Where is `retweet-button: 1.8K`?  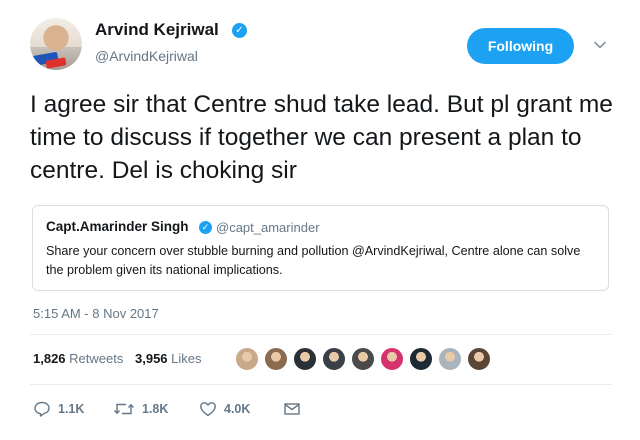
retweet-button: 1.8K is located at coordinates (140, 409).